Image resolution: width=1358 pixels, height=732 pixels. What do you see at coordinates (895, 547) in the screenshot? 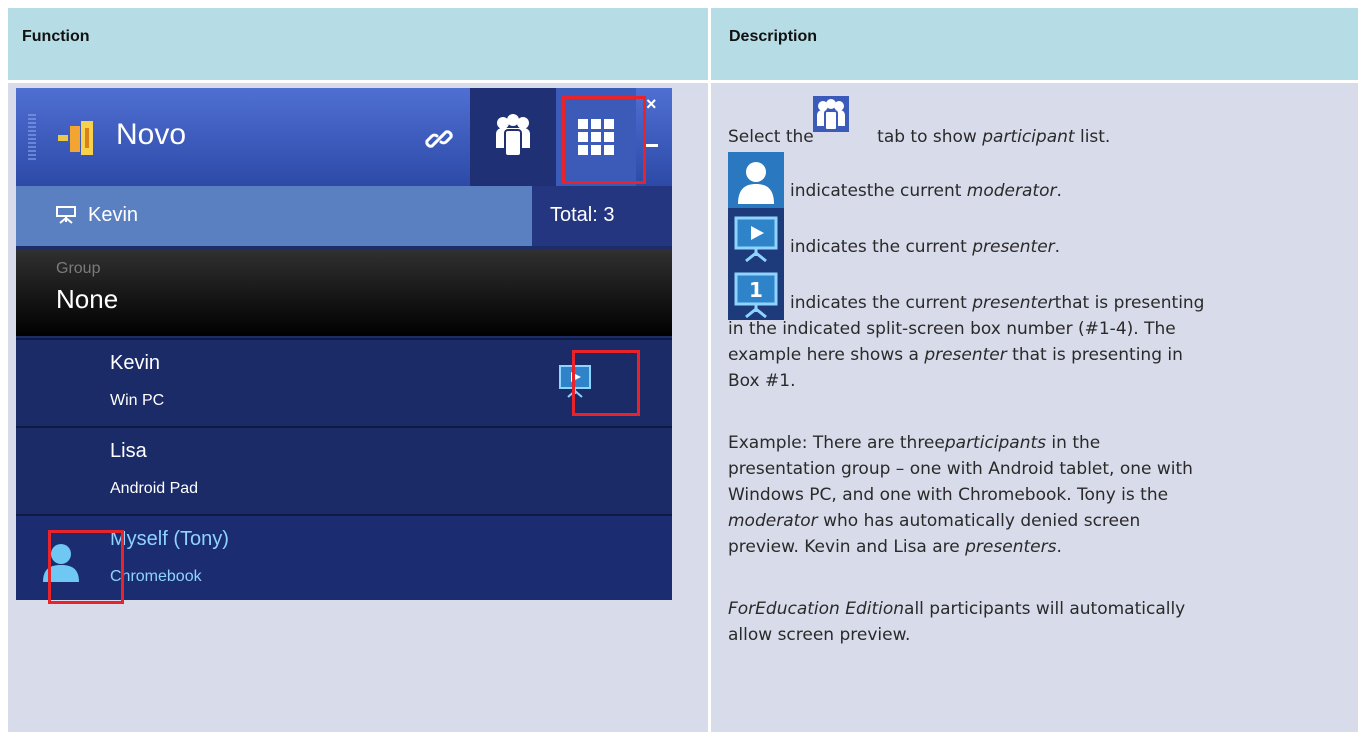
I see `desc-line-12: preview. Kevin and Lisa are presenters.` at bounding box center [895, 547].